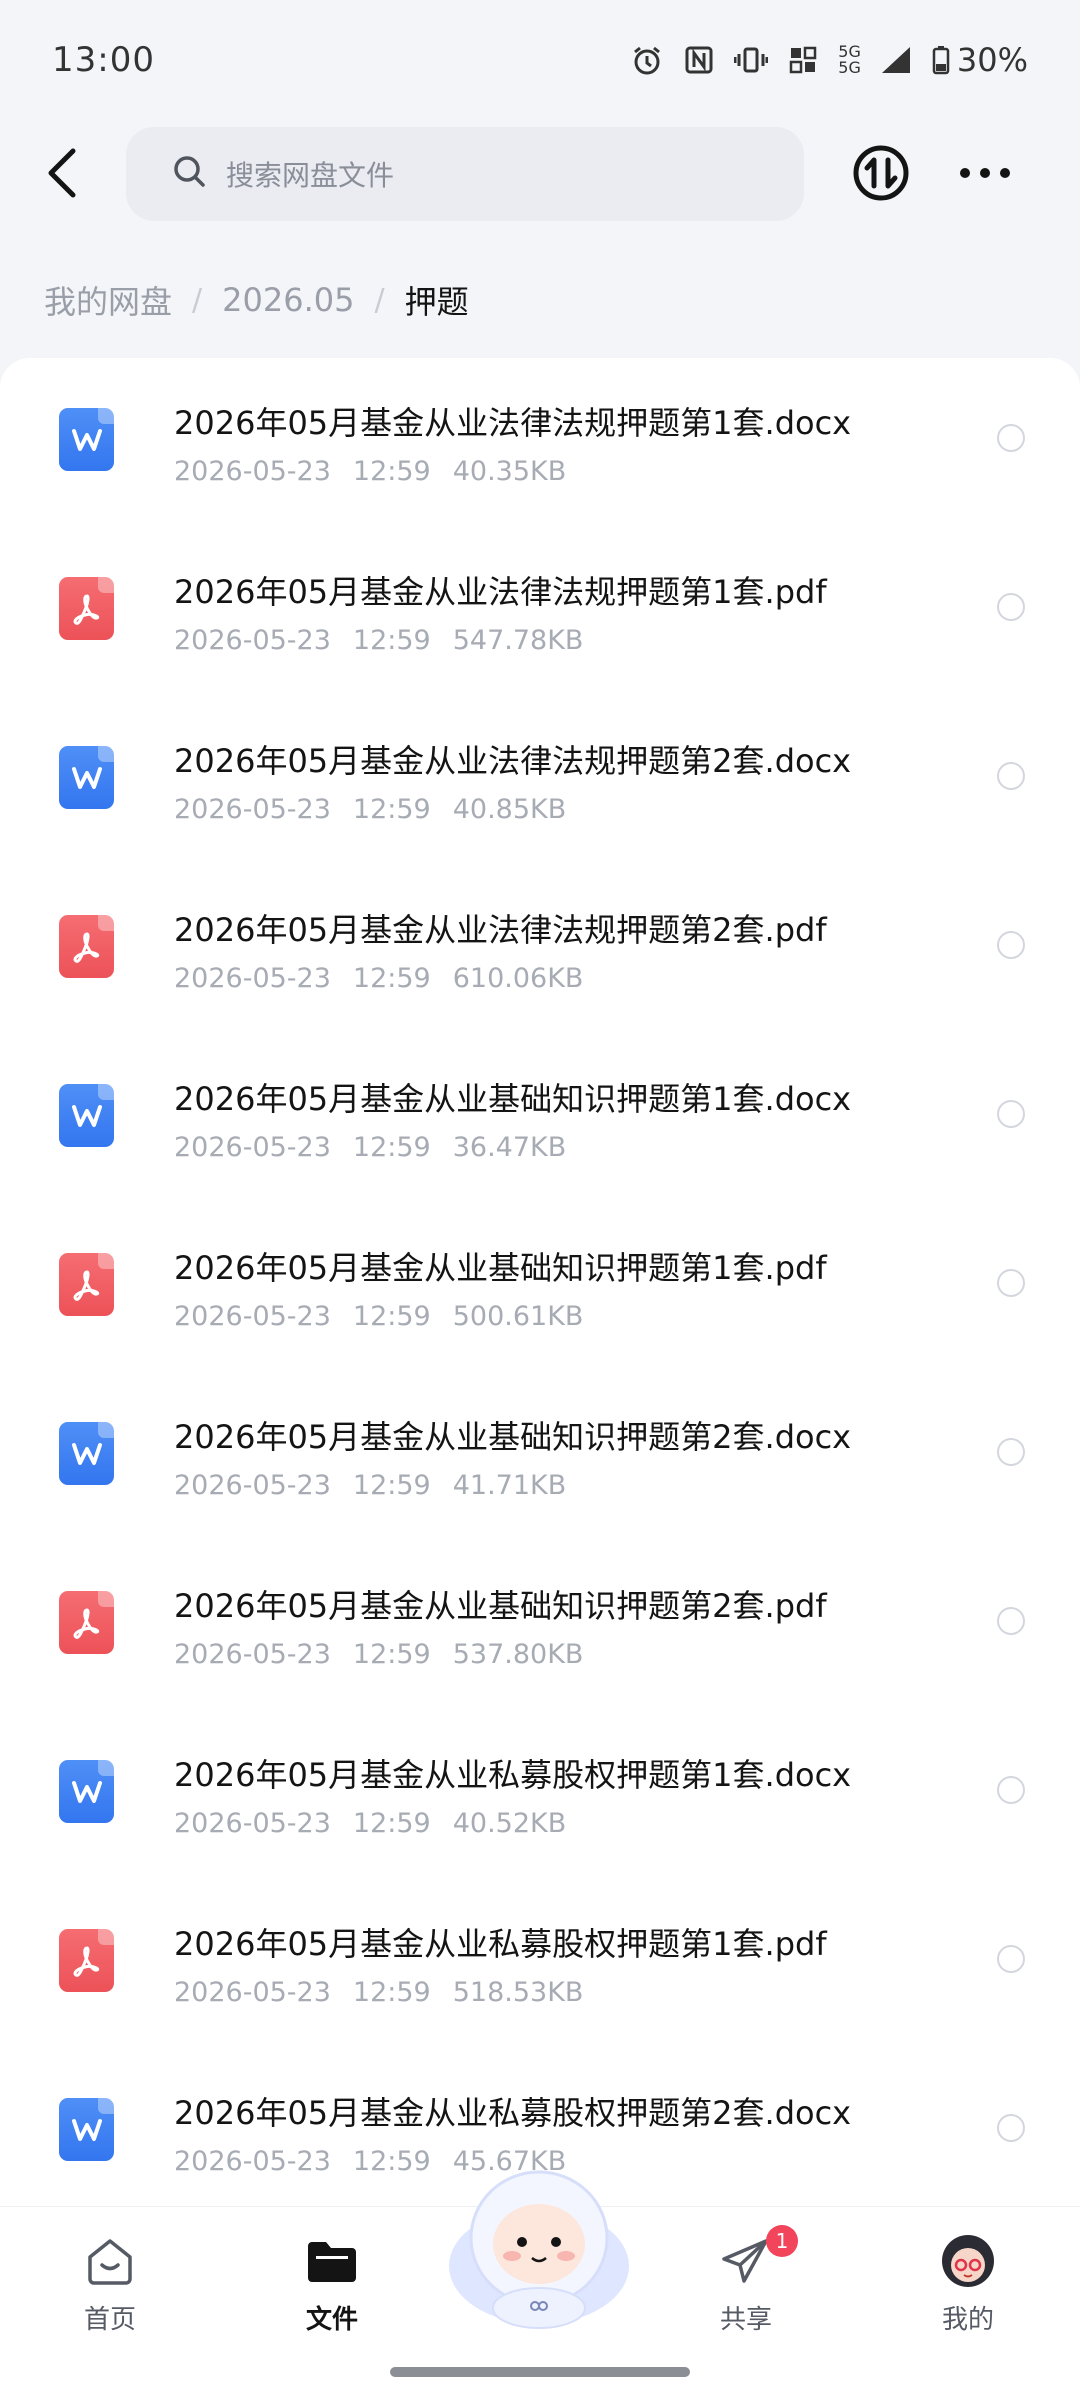 This screenshot has height=2401, width=1080. Describe the element at coordinates (381, 1823) in the screenshot. I see `file-meta: 2026-05-23 12:59 40.52KB` at that location.